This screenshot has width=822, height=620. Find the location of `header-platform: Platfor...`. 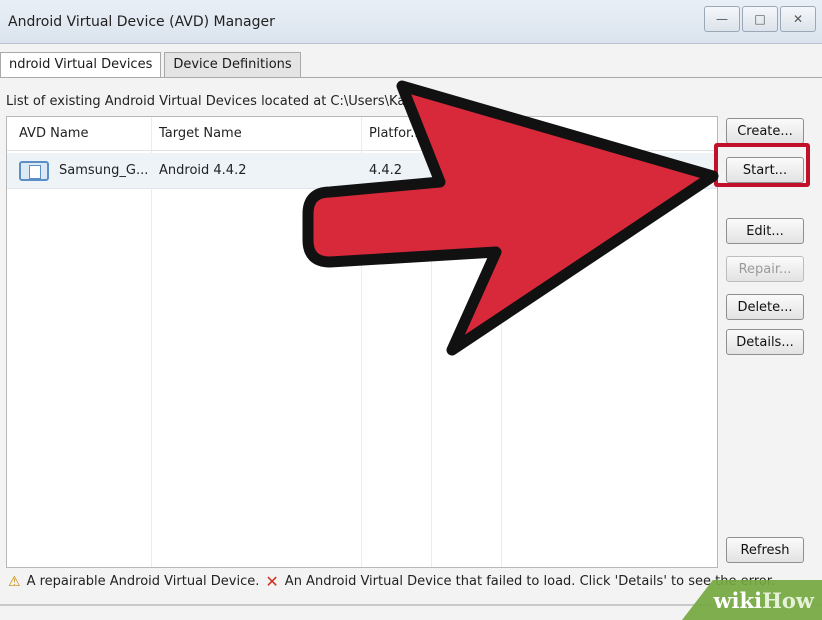

header-platform: Platfor... is located at coordinates (396, 133).